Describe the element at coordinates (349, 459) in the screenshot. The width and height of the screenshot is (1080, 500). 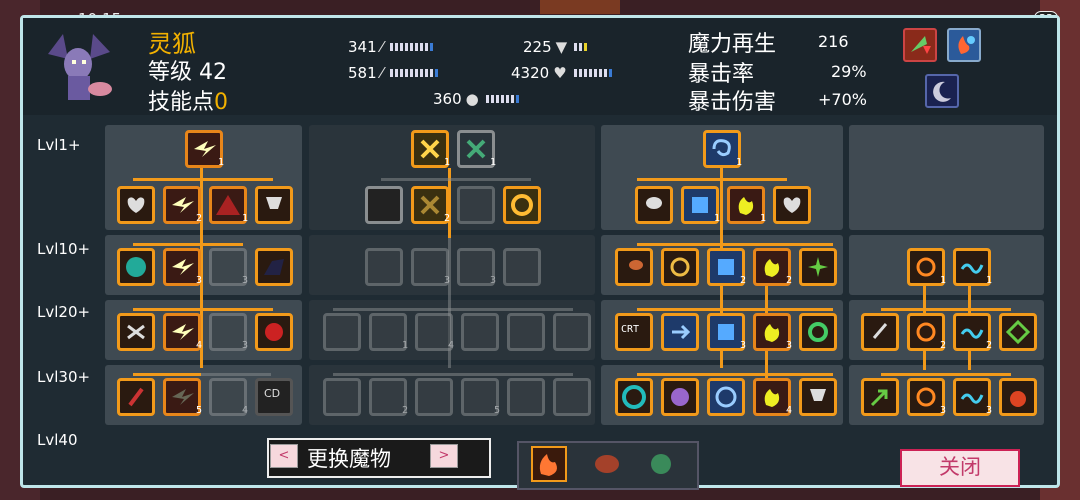
I see `change-monster-label: 更换魔物` at that location.